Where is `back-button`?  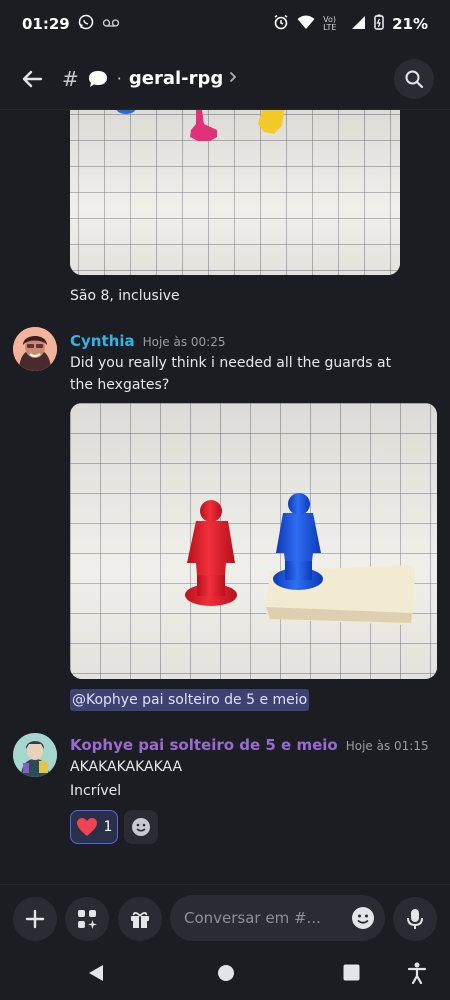 back-button is located at coordinates (32, 79).